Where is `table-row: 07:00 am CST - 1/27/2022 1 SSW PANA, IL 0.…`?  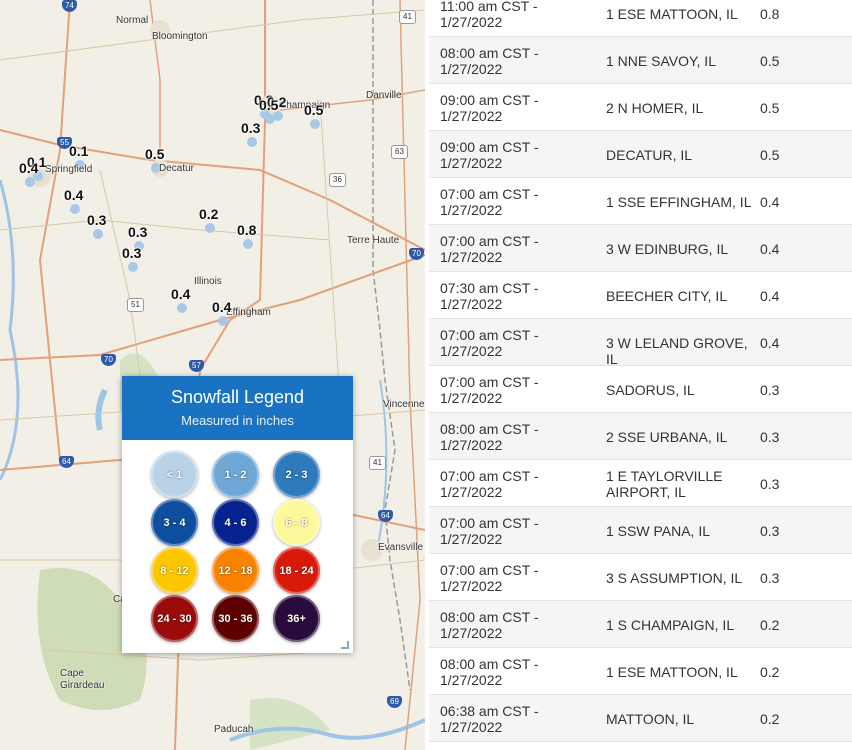 table-row: 07:00 am CST - 1/27/2022 1 SSW PANA, IL 0.… is located at coordinates (640, 530).